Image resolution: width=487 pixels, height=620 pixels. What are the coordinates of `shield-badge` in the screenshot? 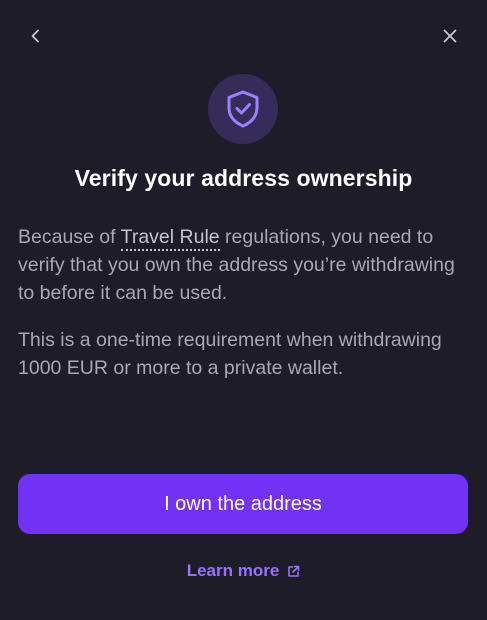 It's located at (243, 109).